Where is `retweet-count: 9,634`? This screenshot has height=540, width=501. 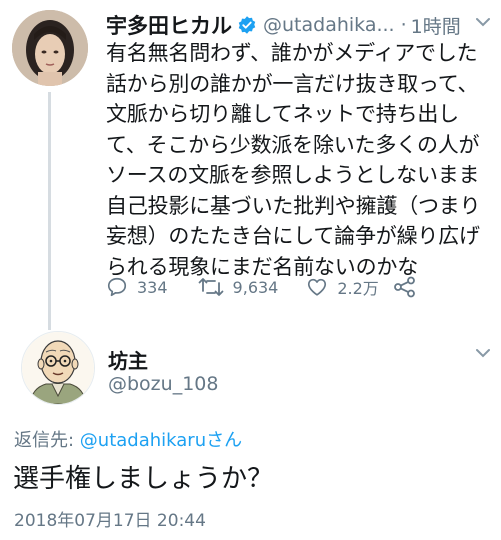 retweet-count: 9,634 is located at coordinates (255, 287).